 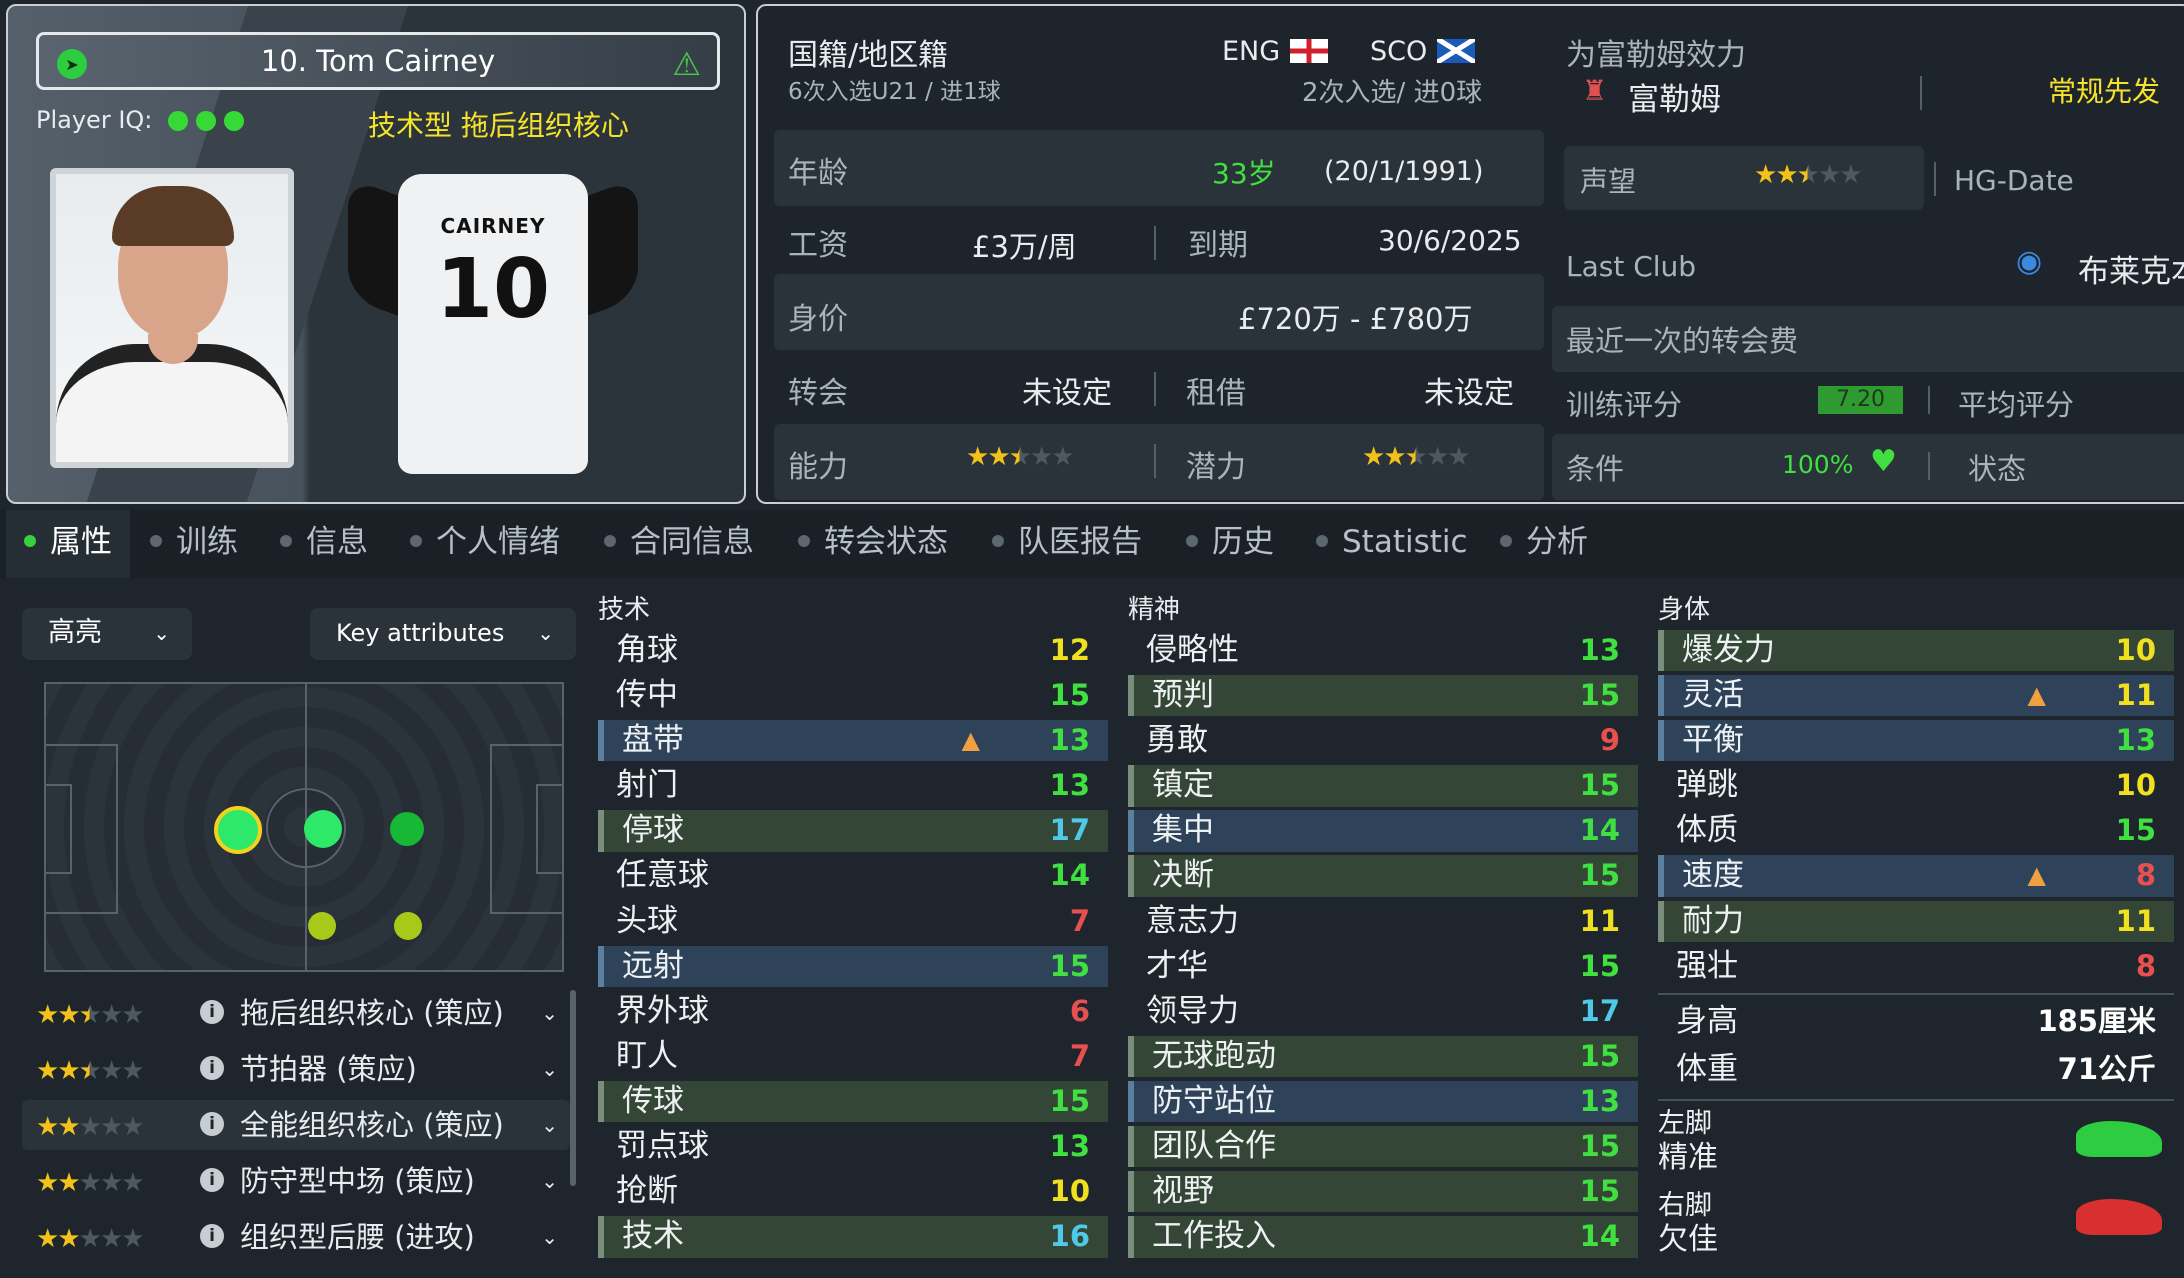 What do you see at coordinates (1595, 90) in the screenshot?
I see `club-crest-icon: ♜` at bounding box center [1595, 90].